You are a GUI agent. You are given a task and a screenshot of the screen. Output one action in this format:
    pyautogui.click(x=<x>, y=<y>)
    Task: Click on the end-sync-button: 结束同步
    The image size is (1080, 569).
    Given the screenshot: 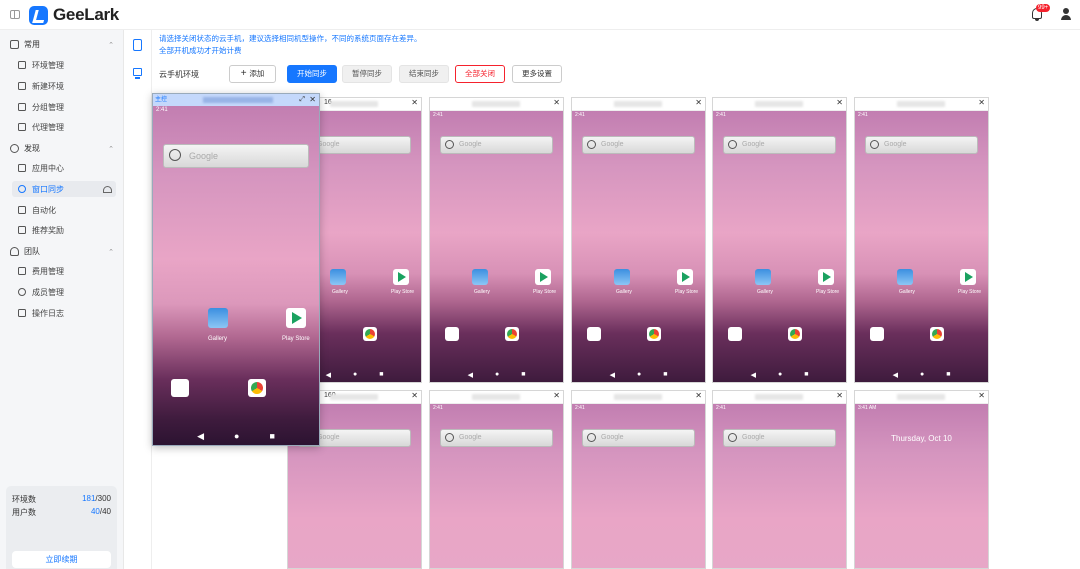 What is the action you would take?
    pyautogui.click(x=424, y=74)
    